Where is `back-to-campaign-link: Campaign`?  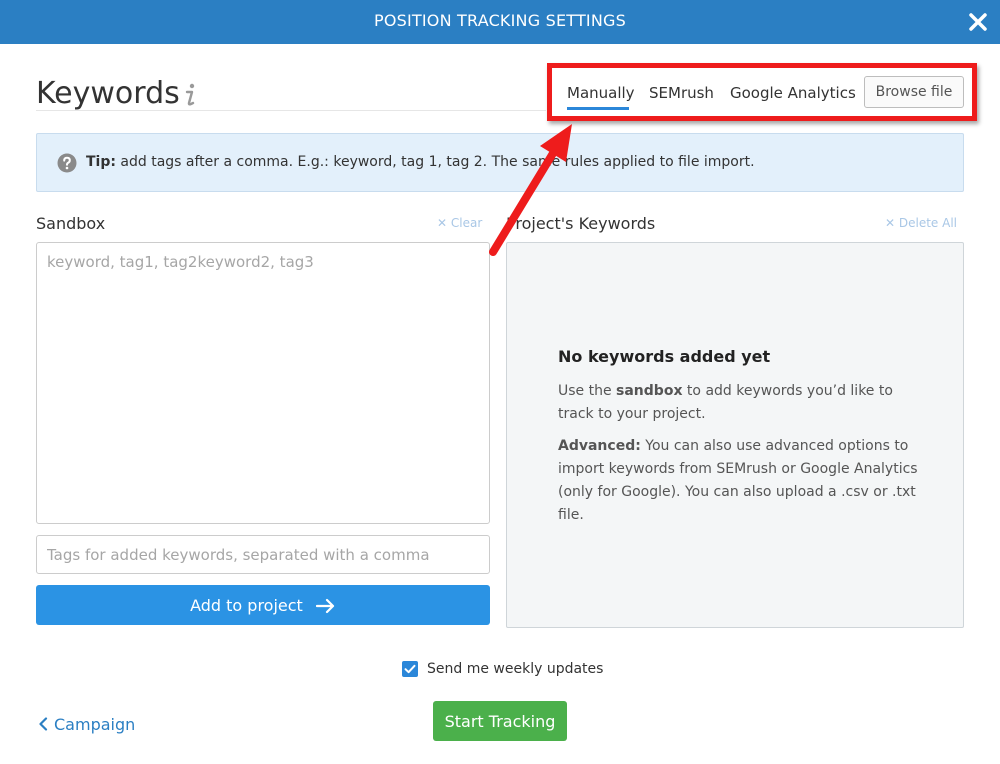 back-to-campaign-link: Campaign is located at coordinates (86, 724).